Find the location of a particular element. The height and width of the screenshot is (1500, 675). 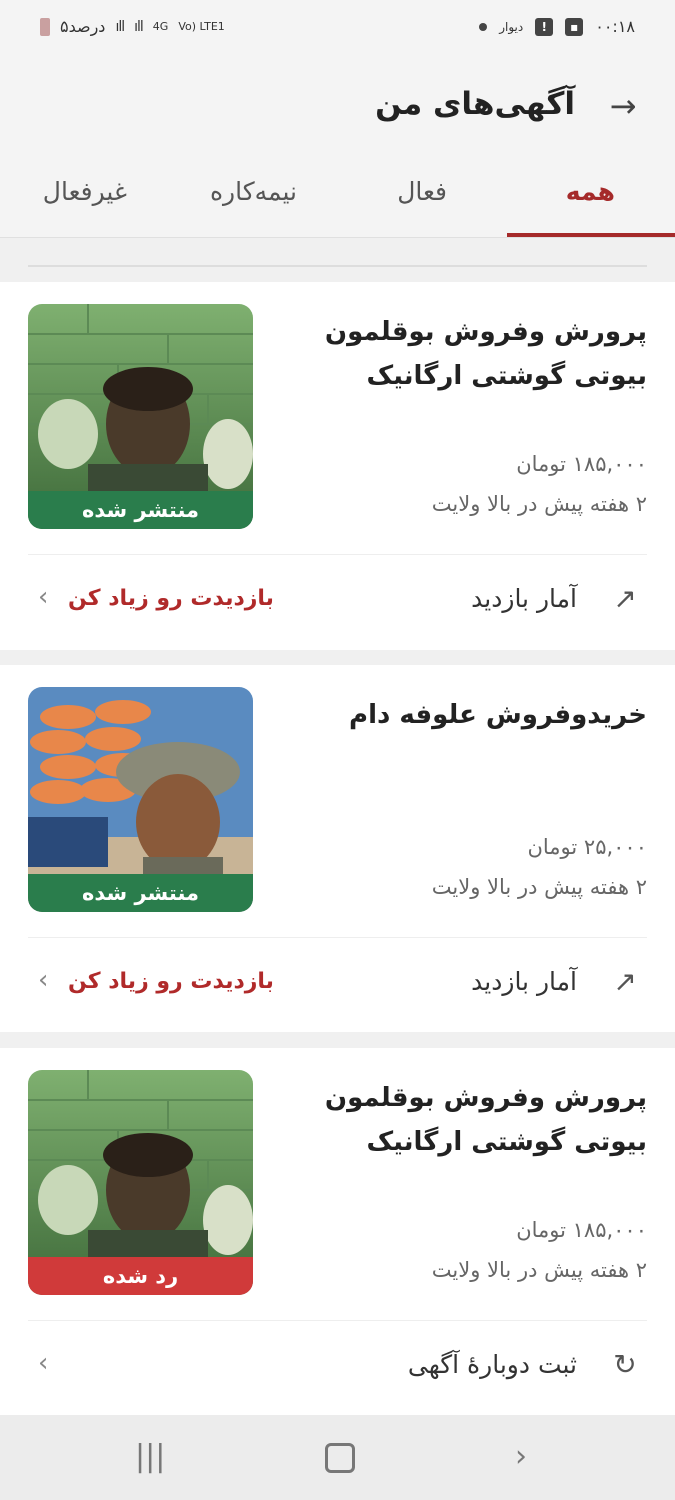

refresh-icon: ↻ is located at coordinates (625, 1366).